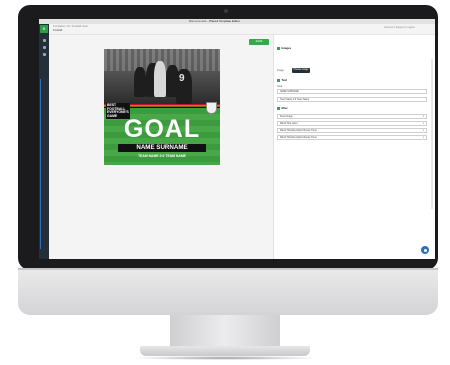  I want to click on crest-icon, so click(211, 108).